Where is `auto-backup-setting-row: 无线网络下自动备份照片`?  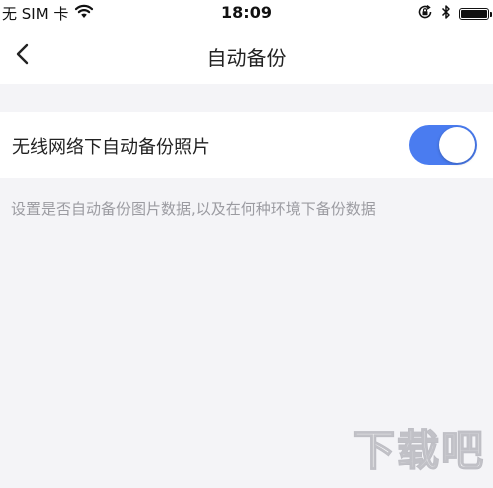 auto-backup-setting-row: 无线网络下自动备份照片 is located at coordinates (246, 145).